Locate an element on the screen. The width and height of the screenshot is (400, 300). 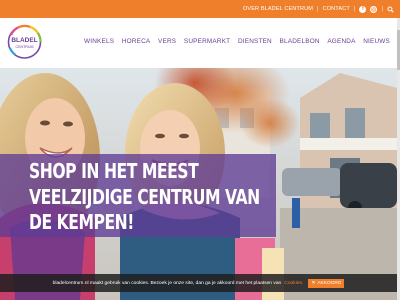
top-bar: OVER BLADEL CENTRUM | CONTACT | f | is located at coordinates (200, 9).